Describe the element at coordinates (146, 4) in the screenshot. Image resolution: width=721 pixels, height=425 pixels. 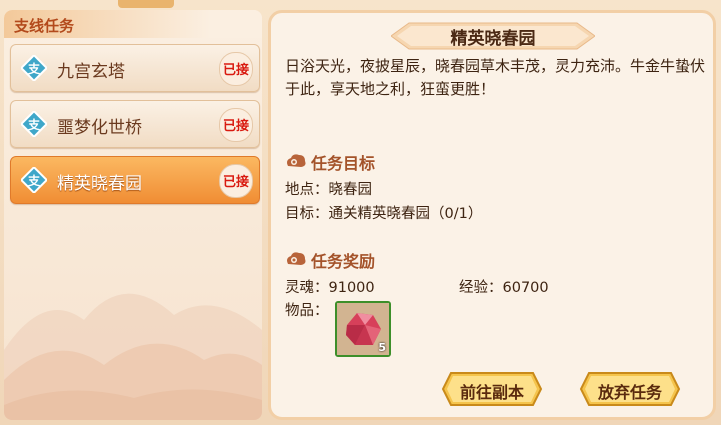
I see `top-tab-decoration` at that location.